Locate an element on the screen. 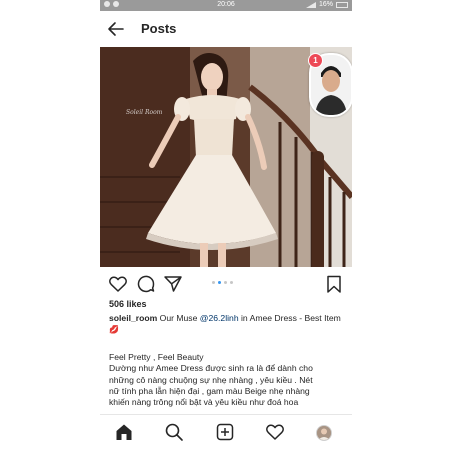 Image resolution: width=450 pixels, height=450 pixels. caption-text: Our Muse is located at coordinates (178, 318).